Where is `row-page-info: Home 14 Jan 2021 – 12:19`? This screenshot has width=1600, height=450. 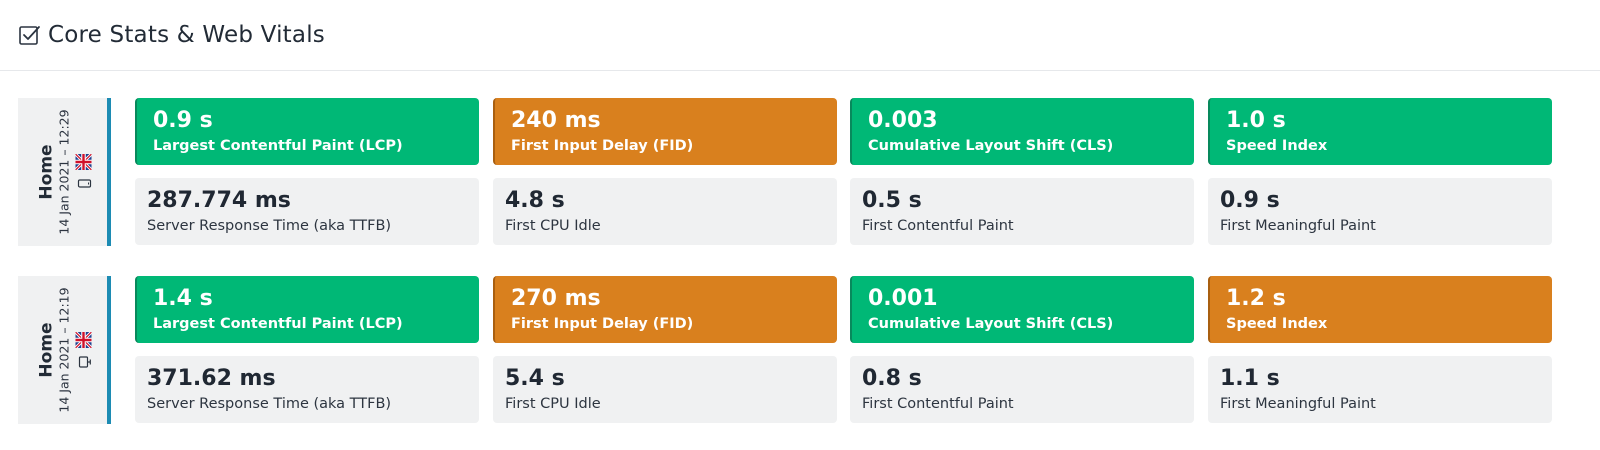 row-page-info: Home 14 Jan 2021 – 12:19 is located at coordinates (64, 350).